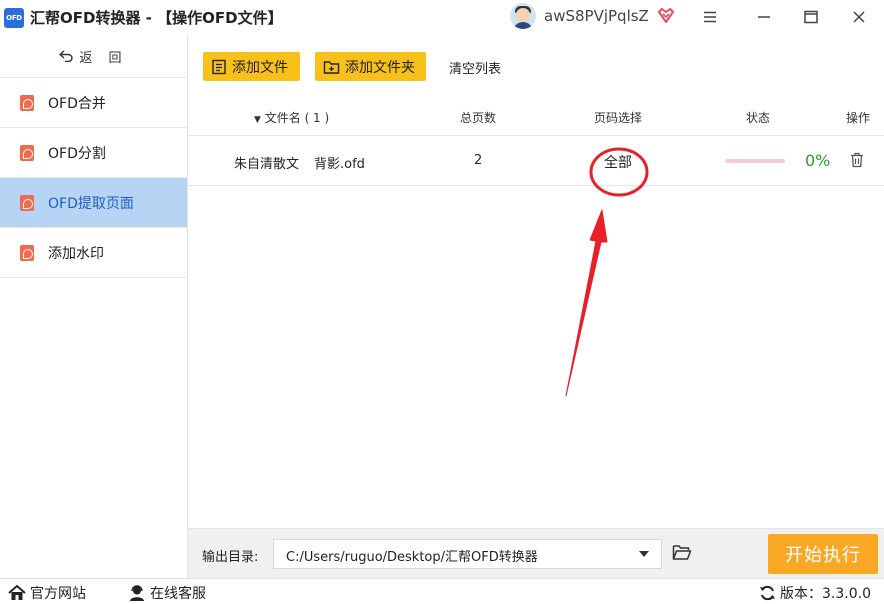 Image resolution: width=884 pixels, height=604 pixels. What do you see at coordinates (825, 594) in the screenshot?
I see `version-label: 版本：3.3.0.0` at bounding box center [825, 594].